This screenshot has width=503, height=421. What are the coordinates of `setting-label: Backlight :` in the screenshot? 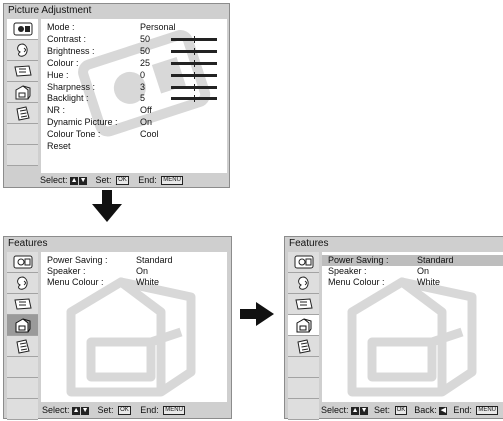 It's located at (68, 98).